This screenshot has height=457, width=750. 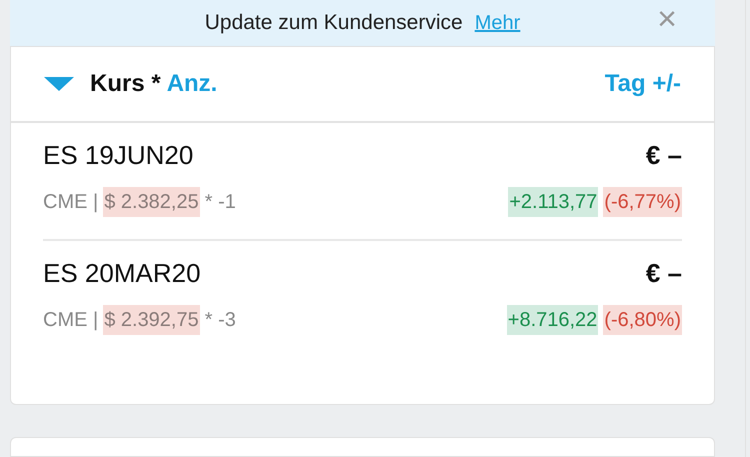 What do you see at coordinates (552, 320) in the screenshot?
I see `change-value: +8.716,22` at bounding box center [552, 320].